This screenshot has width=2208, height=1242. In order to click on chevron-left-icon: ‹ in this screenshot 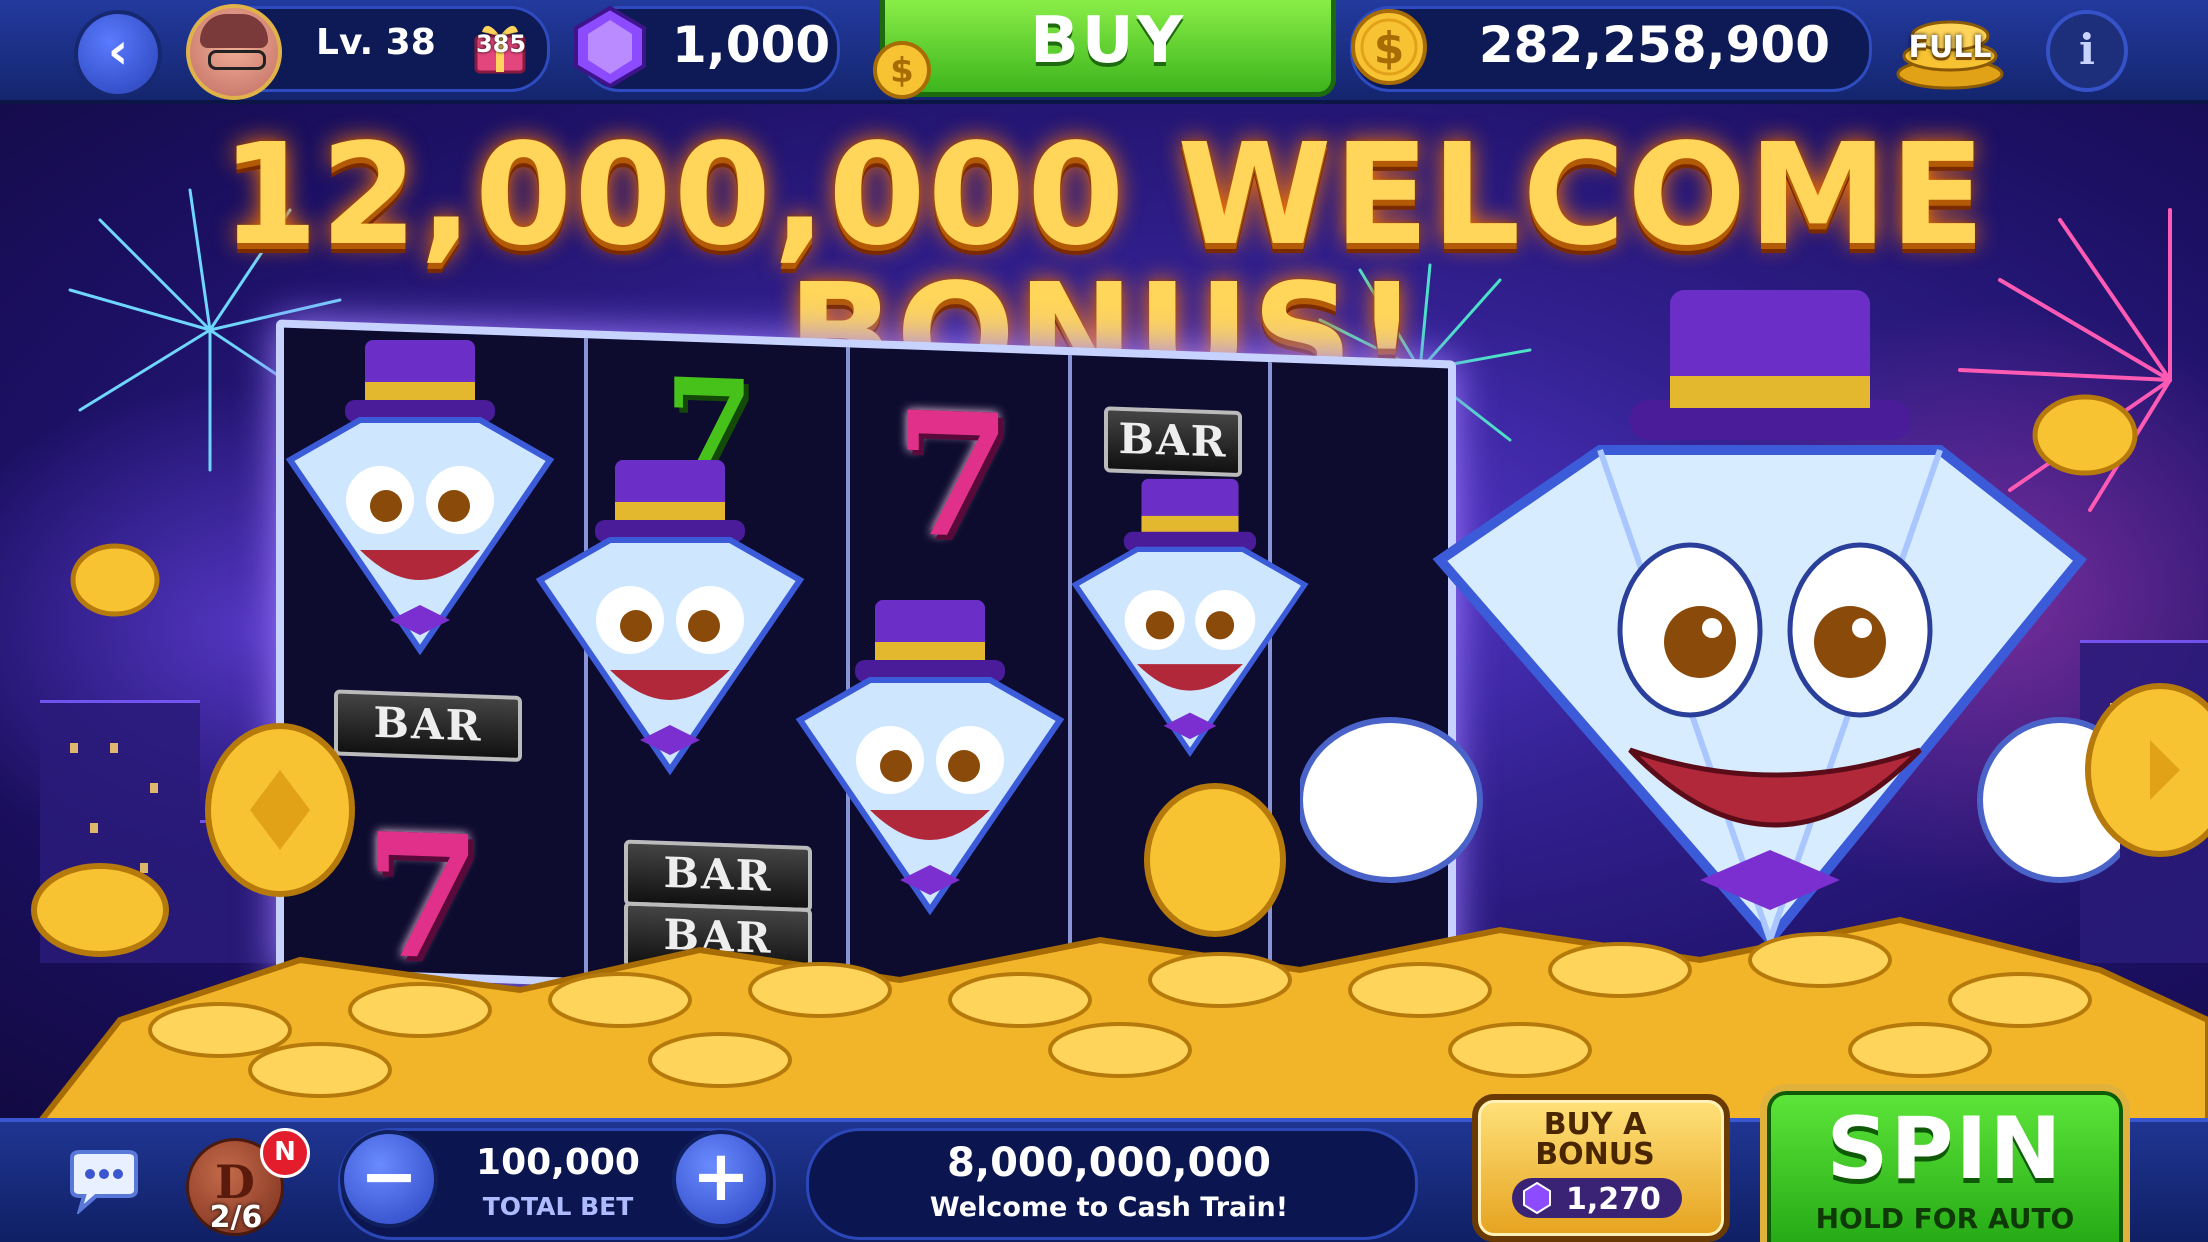, I will do `click(118, 51)`.